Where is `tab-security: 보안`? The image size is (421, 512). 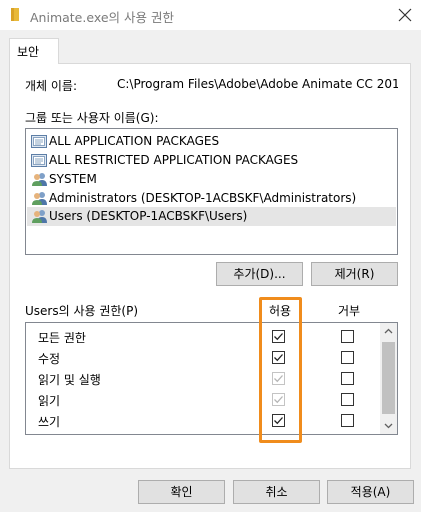 tab-security: 보안 is located at coordinates (34, 51).